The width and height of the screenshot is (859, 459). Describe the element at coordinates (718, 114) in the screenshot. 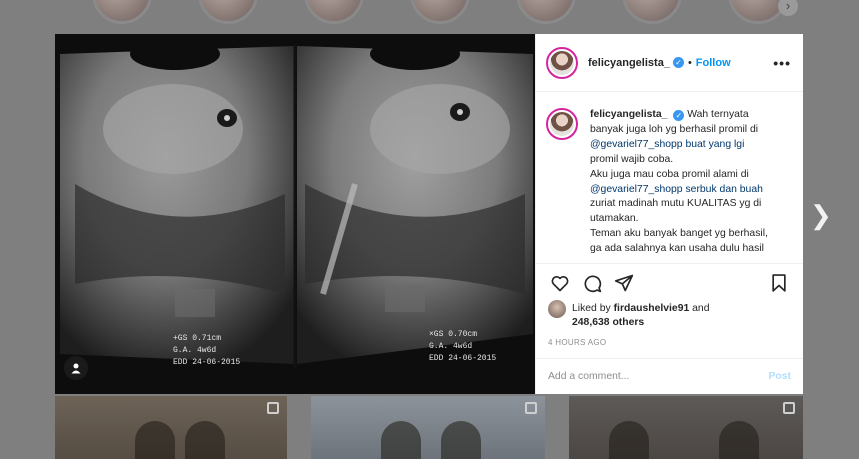

I see `caption-line: Wah ternyata` at that location.